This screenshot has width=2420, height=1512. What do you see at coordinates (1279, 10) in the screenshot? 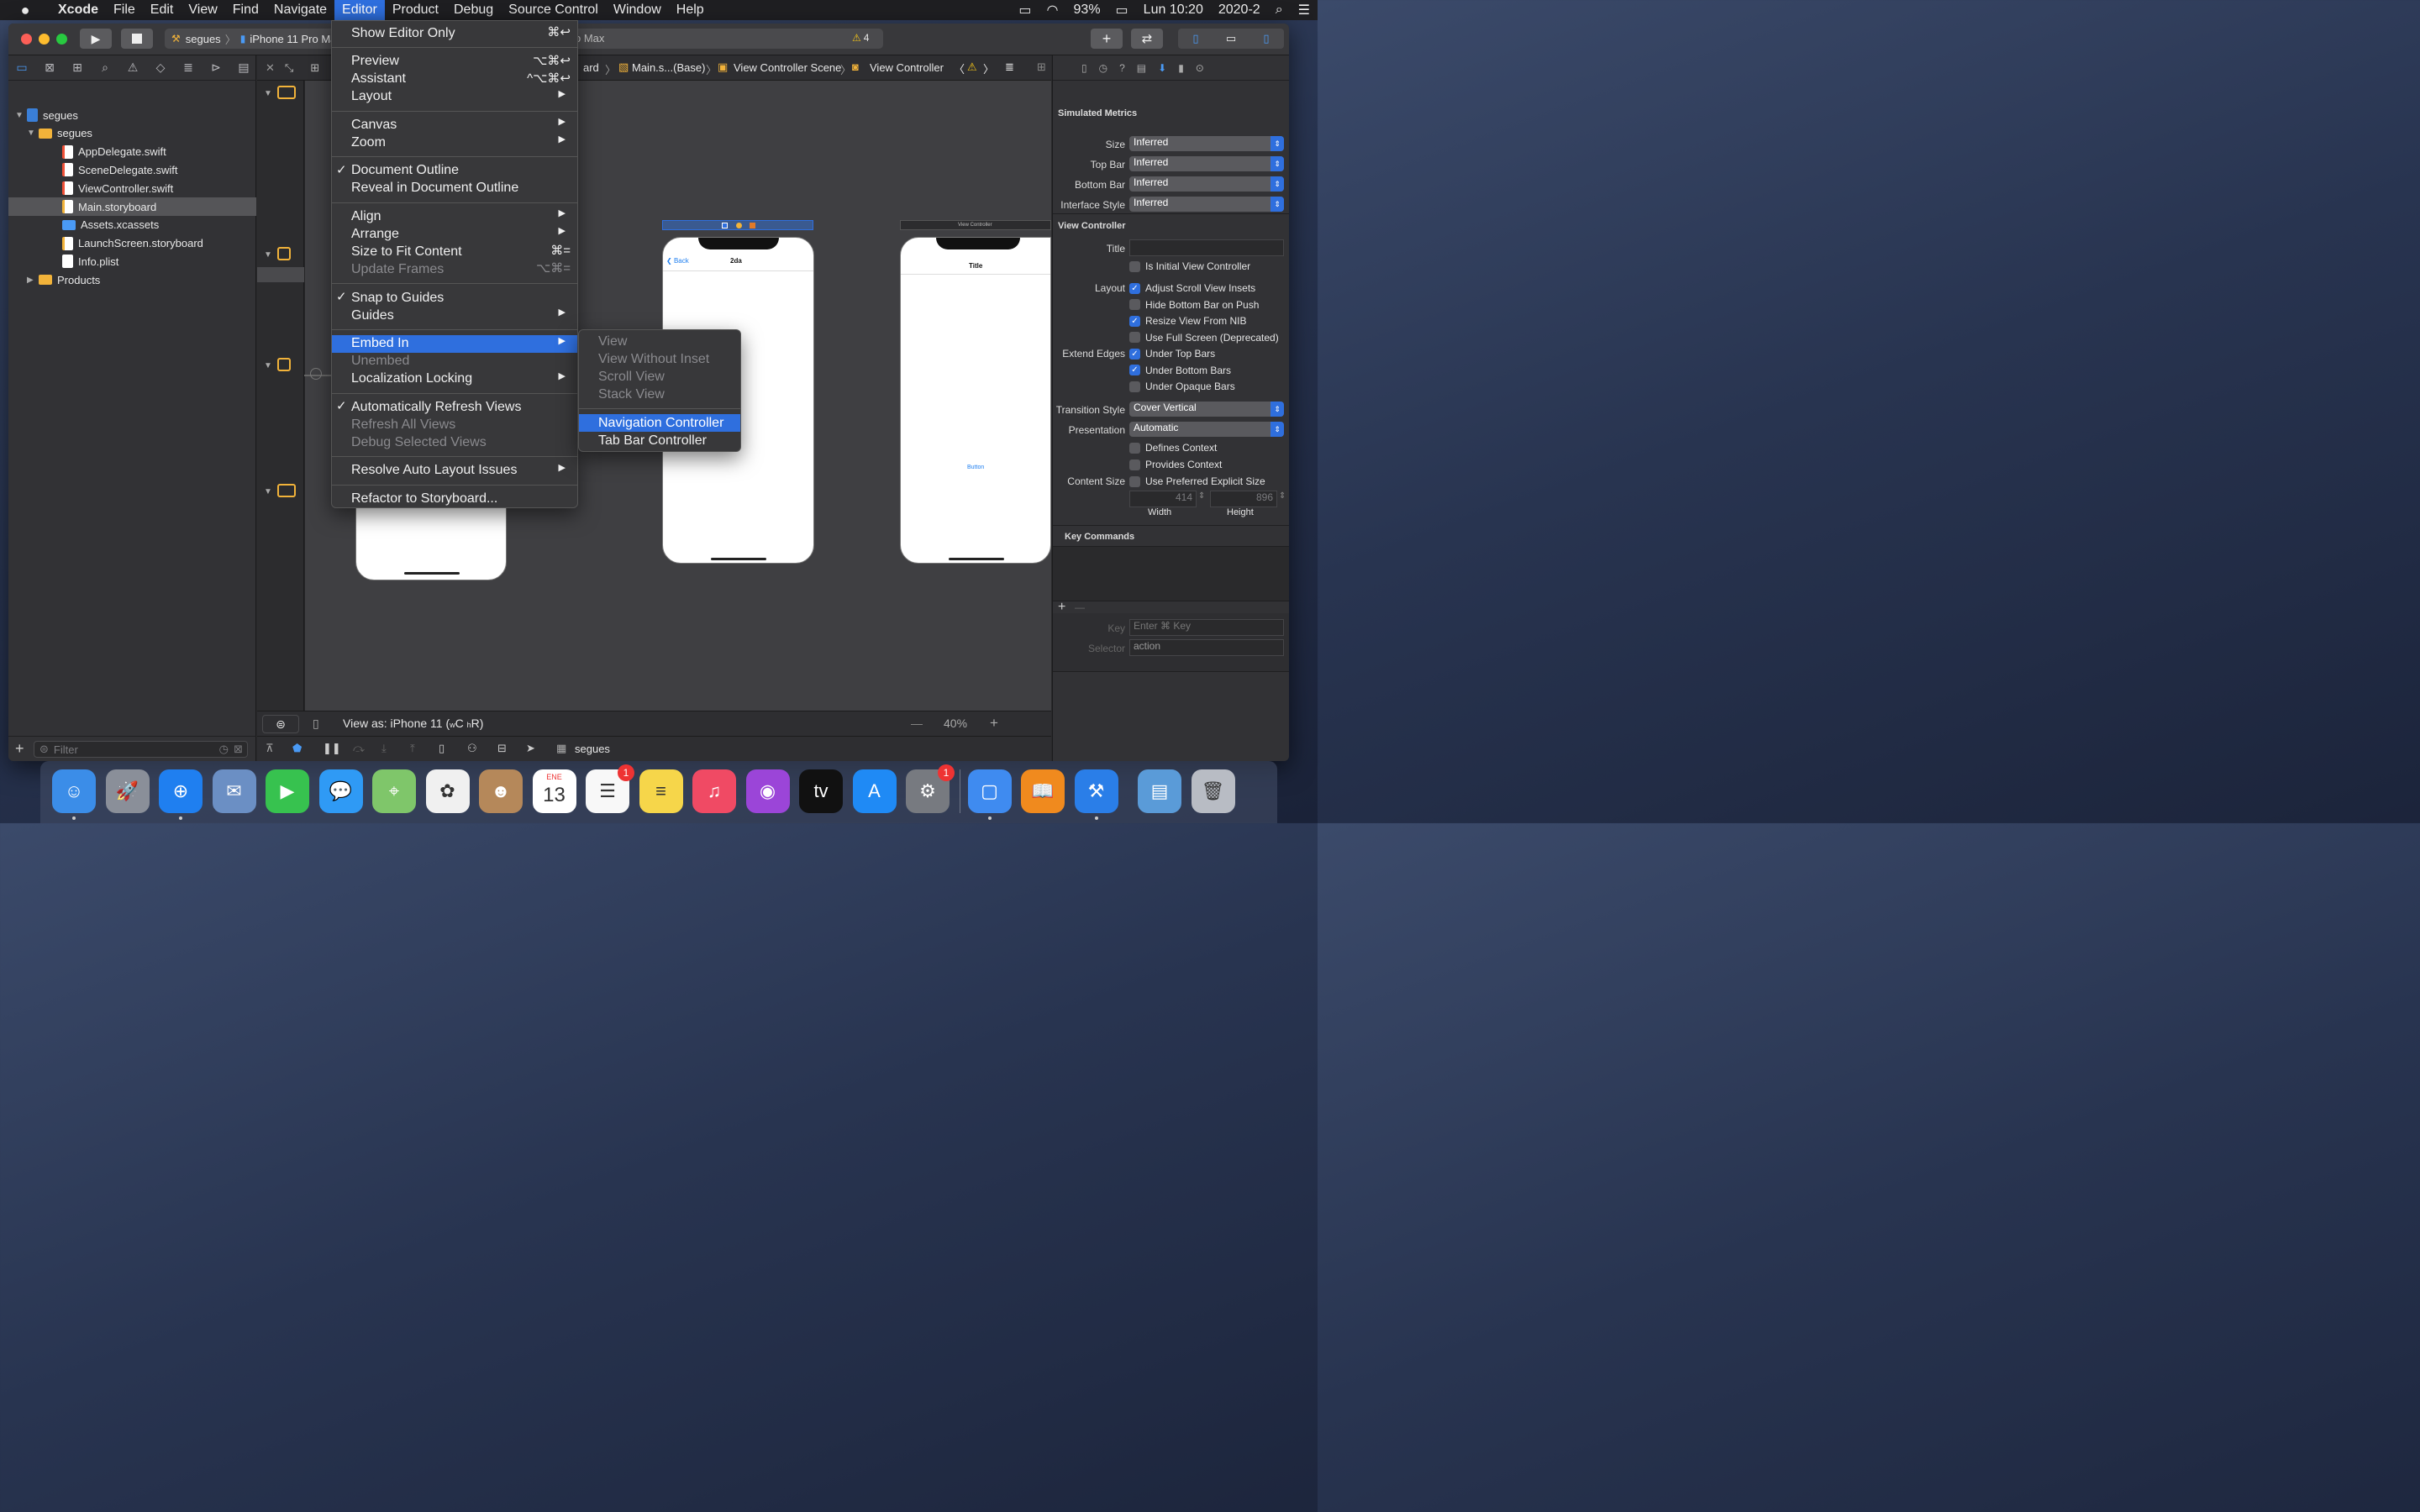
I see `spotlight-icon: ⌕` at bounding box center [1279, 10].